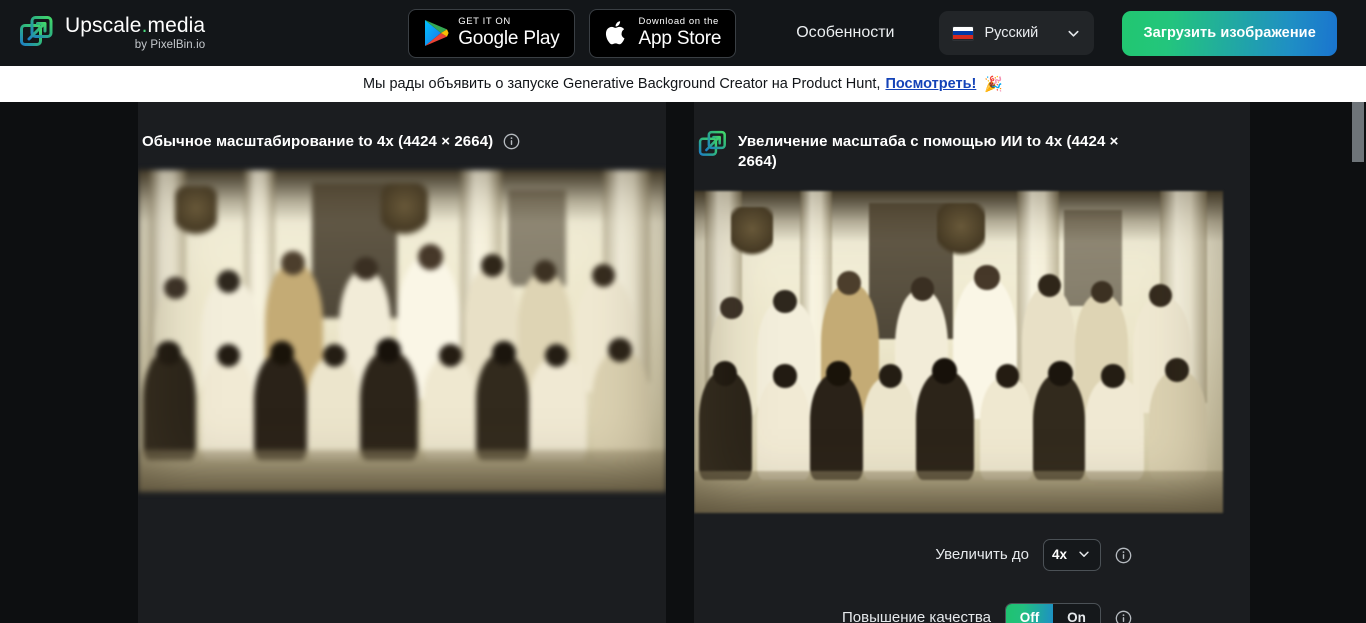 This screenshot has width=1366, height=623. Describe the element at coordinates (1358, 362) in the screenshot. I see `page-scrollbar-track` at that location.